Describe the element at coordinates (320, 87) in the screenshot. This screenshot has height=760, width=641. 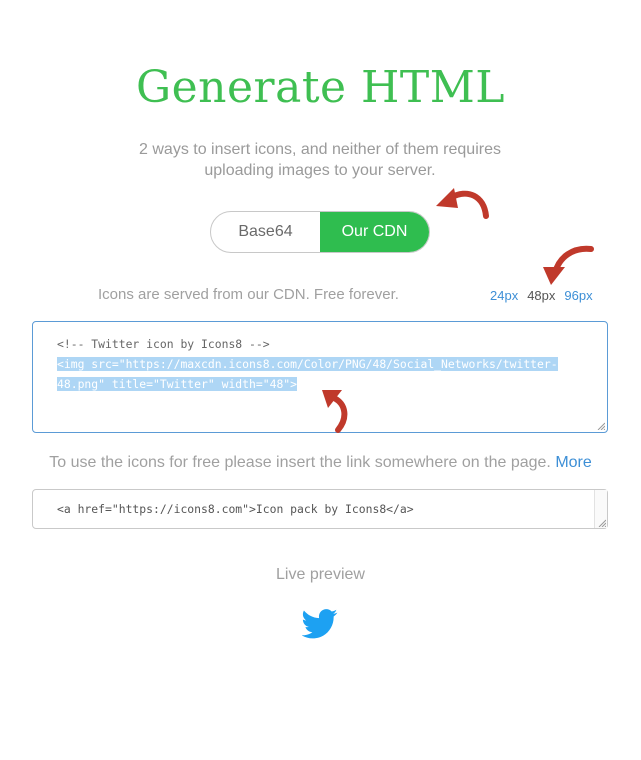
I see `page-title: Generate HTML` at that location.